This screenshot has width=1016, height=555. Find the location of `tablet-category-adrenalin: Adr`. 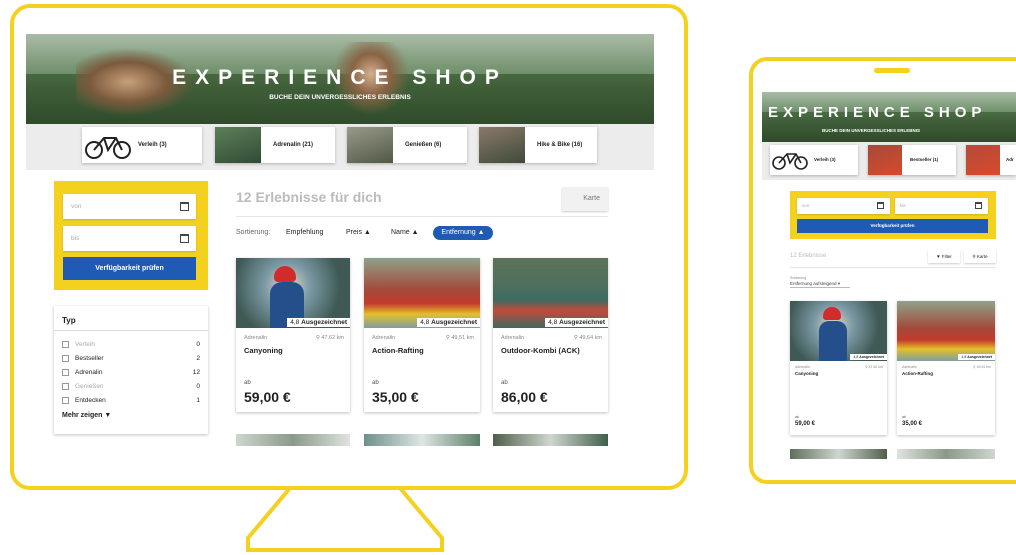

tablet-category-adrenalin: Adr is located at coordinates (991, 160).